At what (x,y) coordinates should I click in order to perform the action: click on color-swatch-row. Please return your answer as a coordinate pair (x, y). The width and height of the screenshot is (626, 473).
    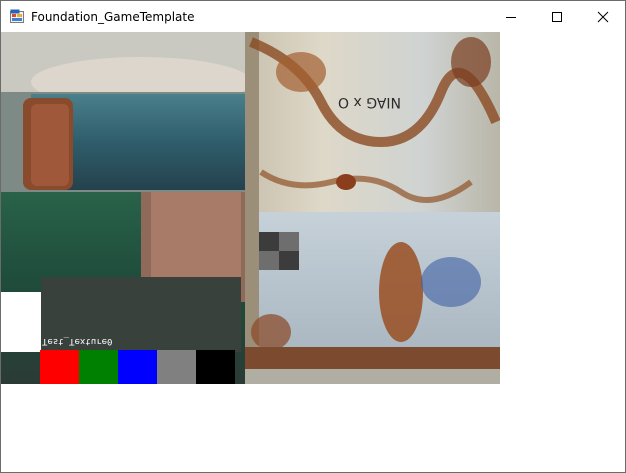
    Looking at the image, I should click on (137, 367).